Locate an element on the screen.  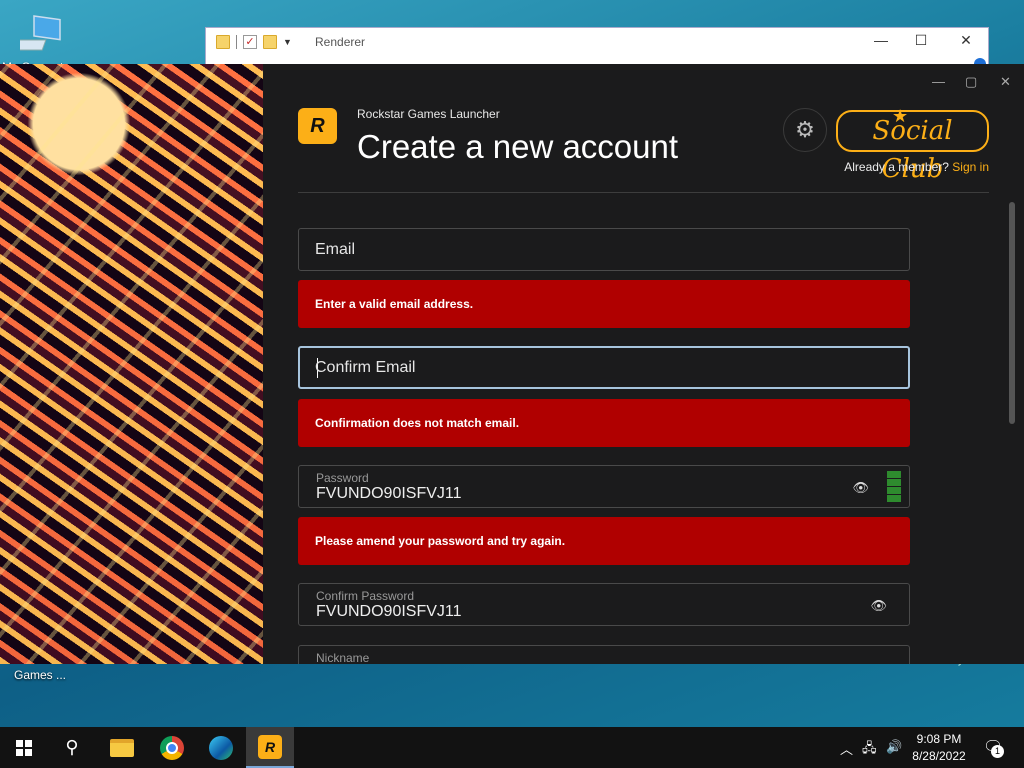
scrollbar is located at coordinates (1012, 313).